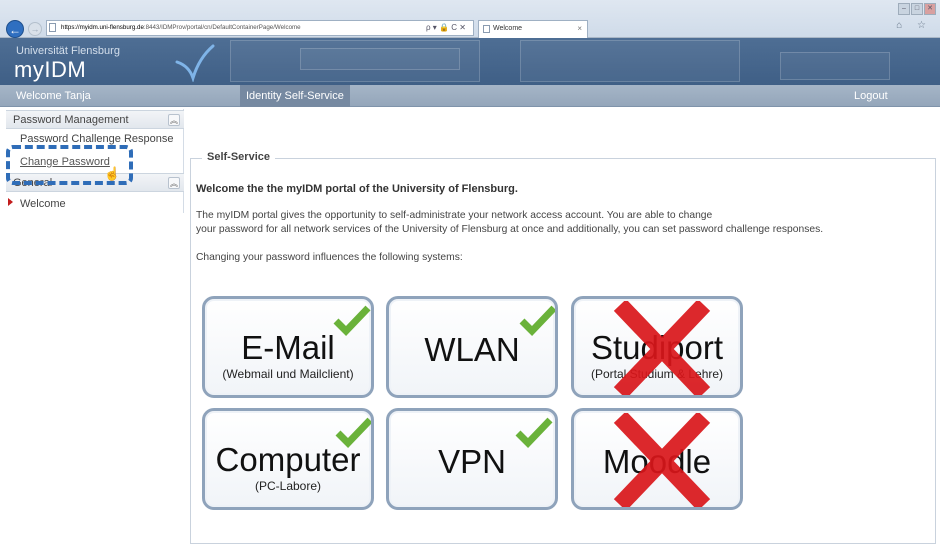 The height and width of the screenshot is (548, 940). I want to click on section-title: Password Management, so click(71, 120).